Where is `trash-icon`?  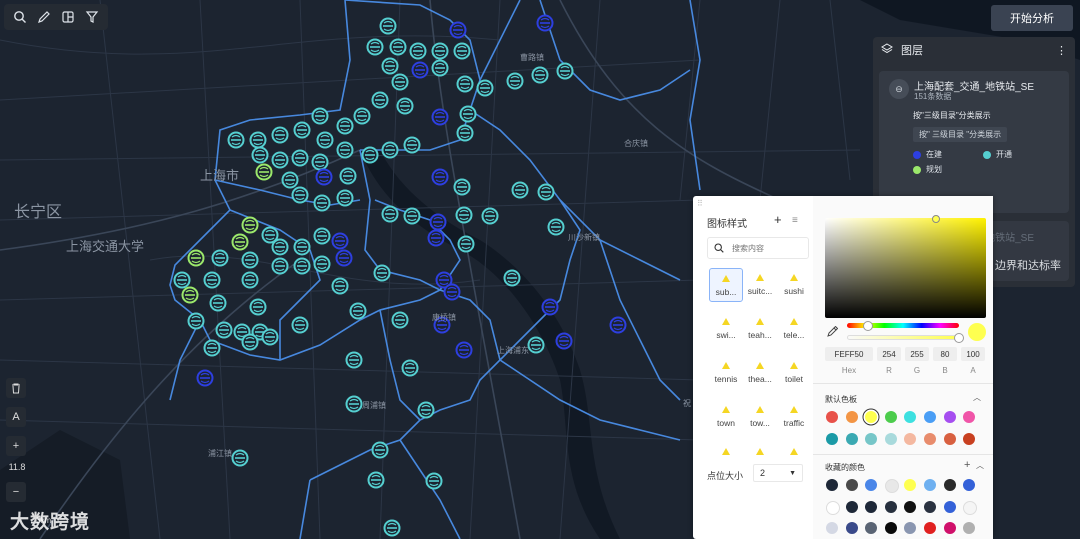
trash-icon is located at coordinates (16, 388).